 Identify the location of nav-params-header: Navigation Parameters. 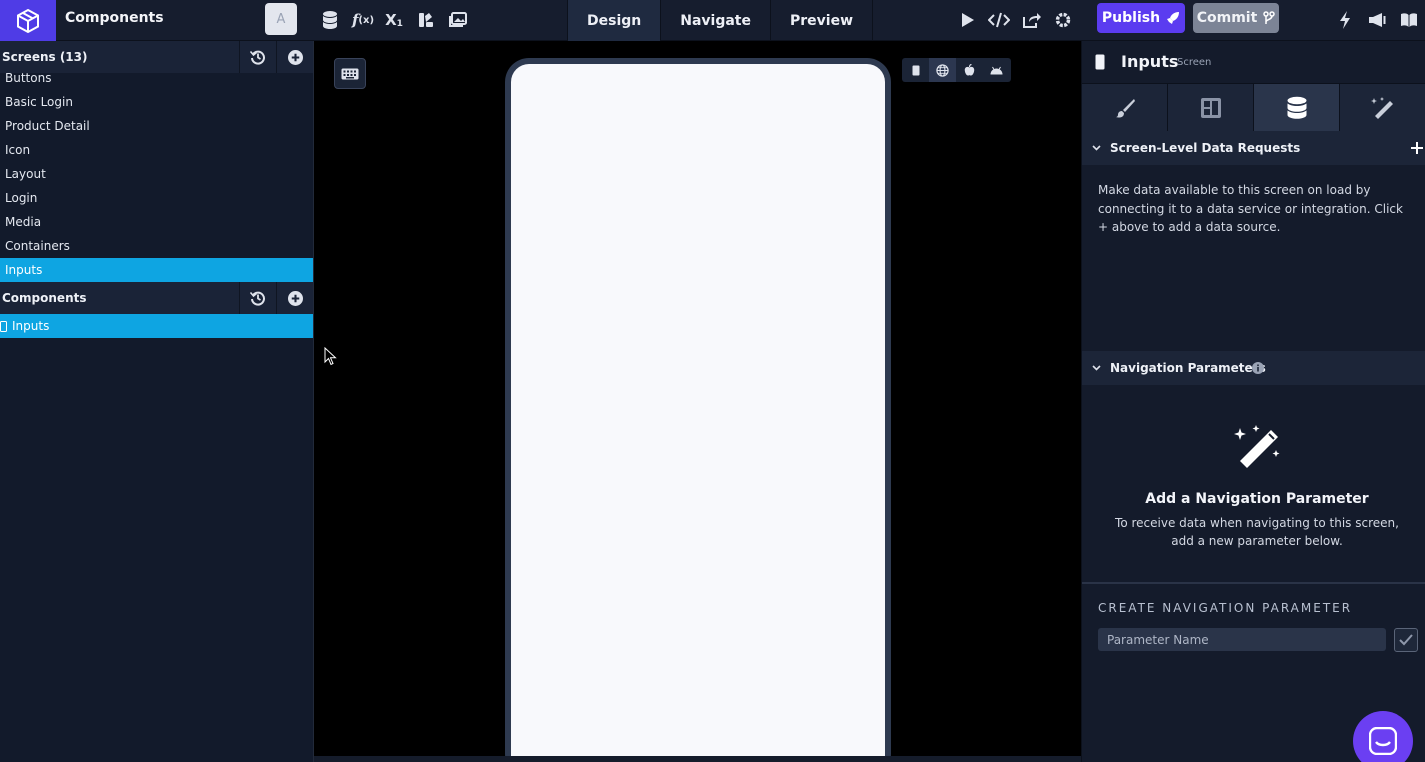
(1253, 368).